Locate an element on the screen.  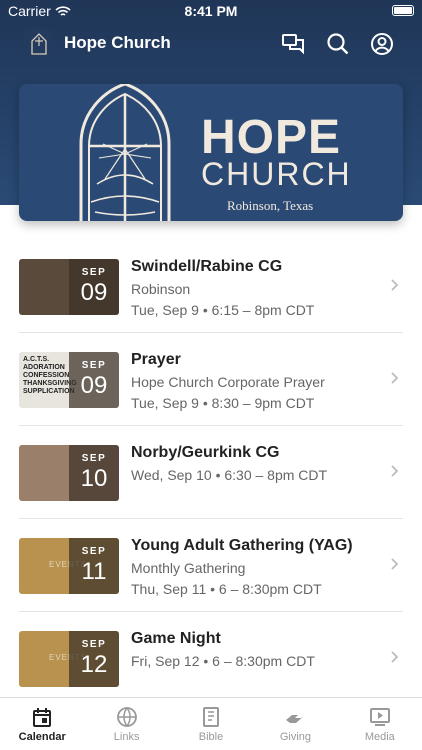
event-subtitle: Hope Church Corporate Prayer is located at coordinates (228, 382).